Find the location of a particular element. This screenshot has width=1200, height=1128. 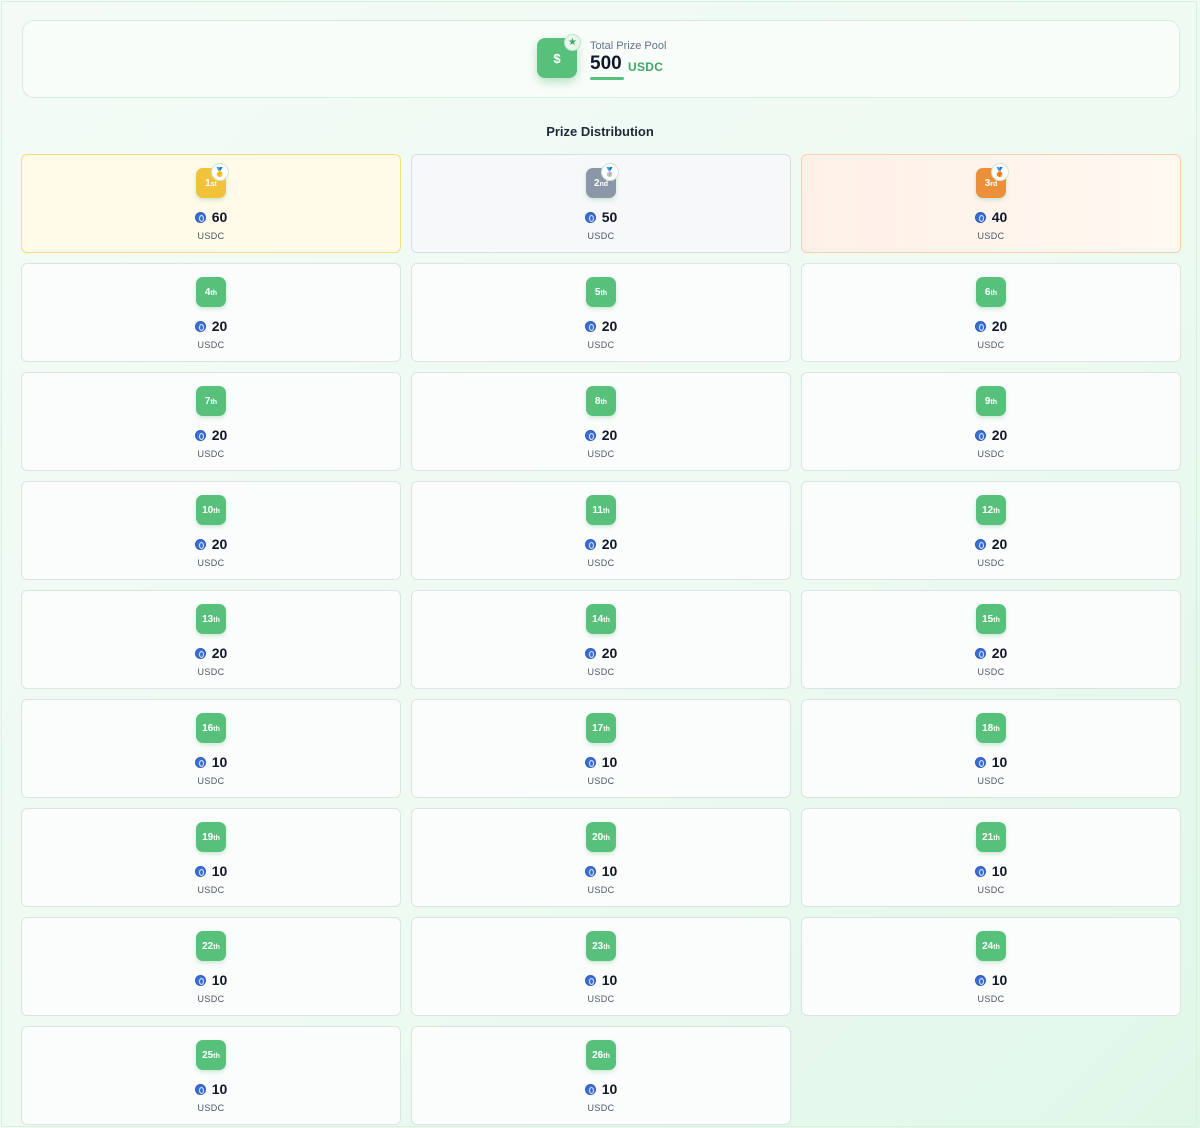

silver-medal-icon: 🥈 is located at coordinates (610, 172).